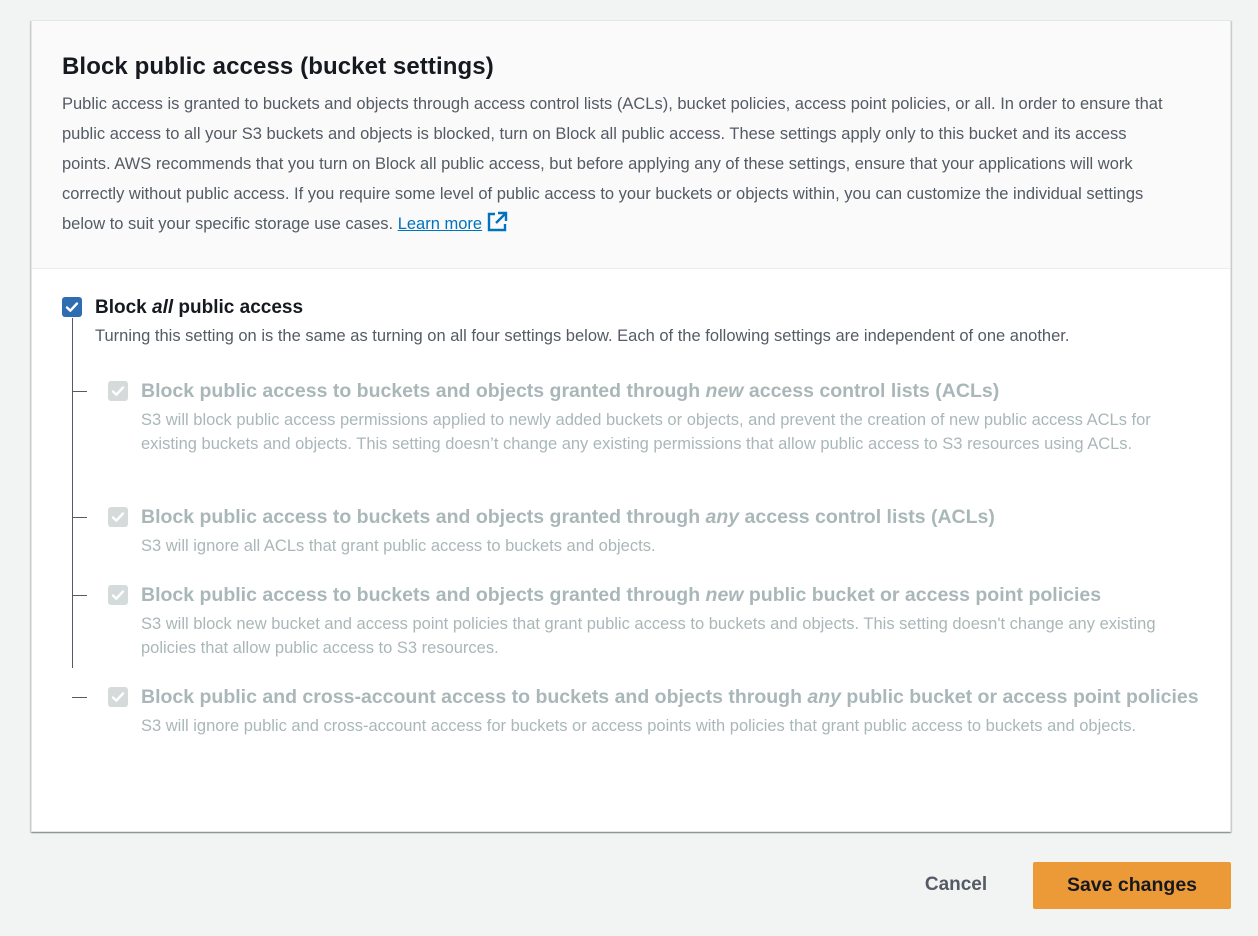 This screenshot has width=1258, height=936. What do you see at coordinates (1132, 885) in the screenshot?
I see `save-changes-button: Save changes` at bounding box center [1132, 885].